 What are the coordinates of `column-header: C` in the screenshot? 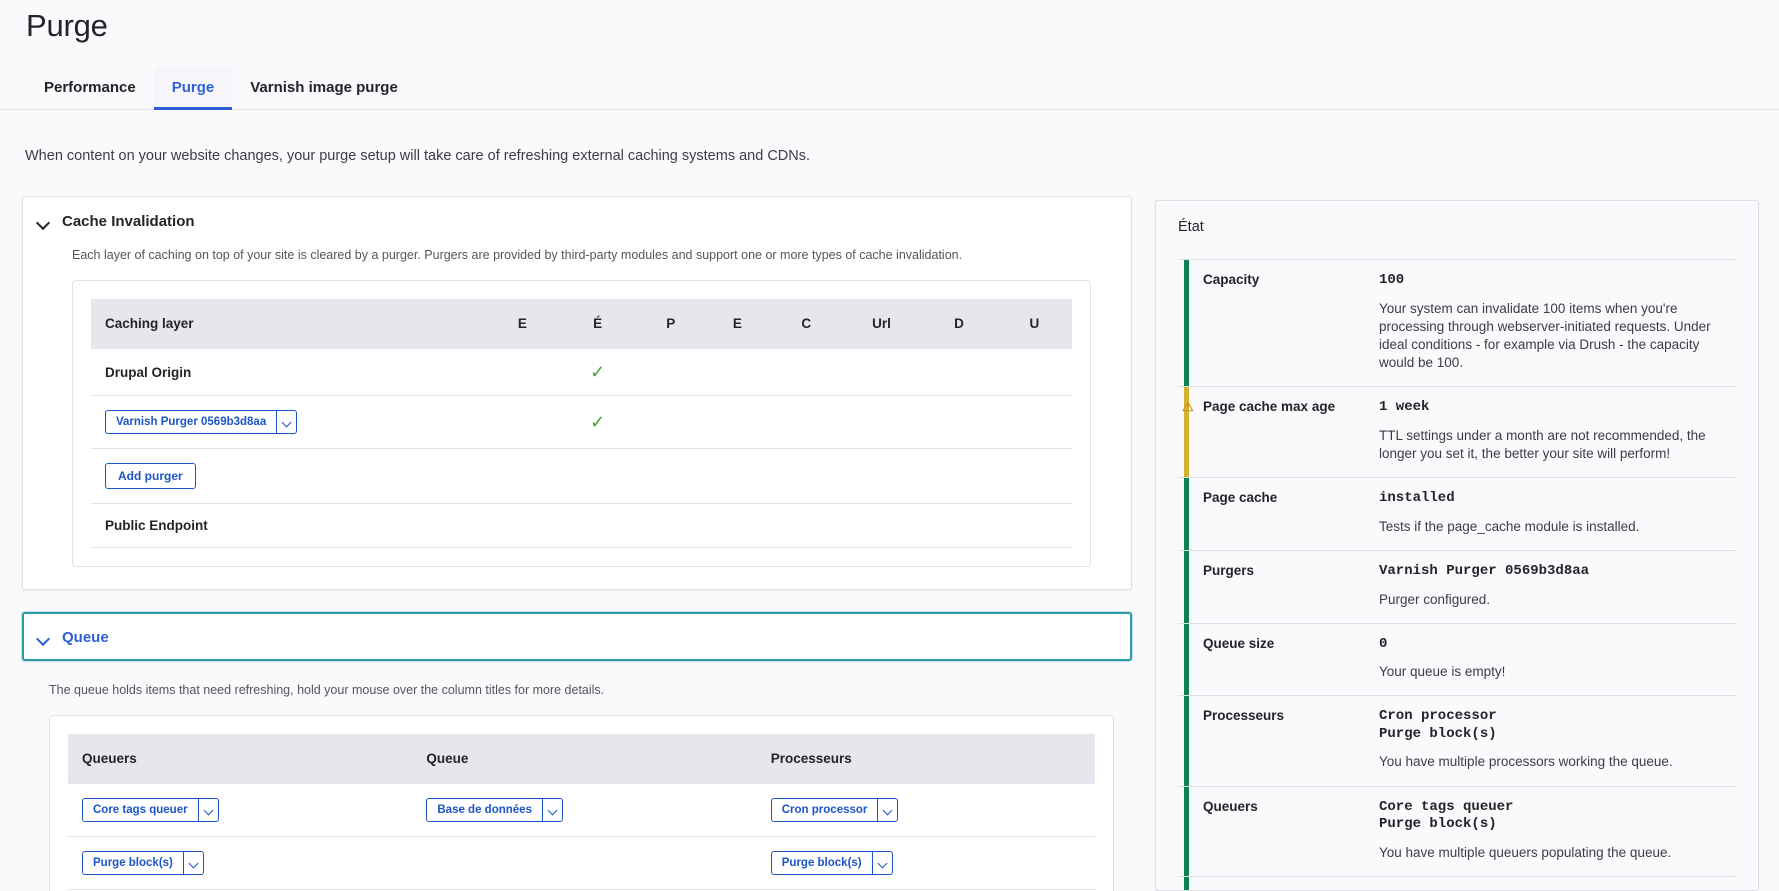 It's located at (806, 324).